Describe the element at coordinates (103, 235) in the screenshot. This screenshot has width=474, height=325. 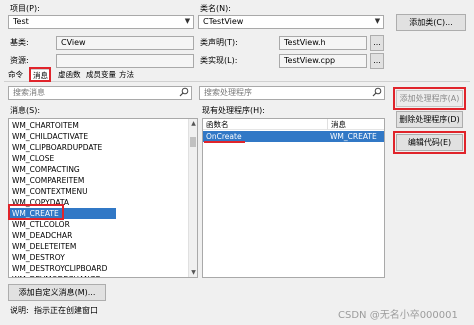
I see `list-item: WM_DEADCHAR` at that location.